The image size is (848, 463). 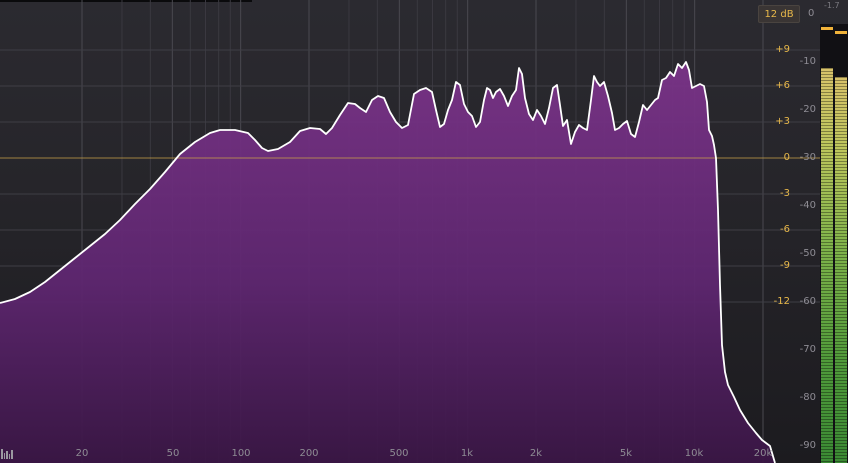 I want to click on peak-readout: -1.7, so click(x=832, y=5).